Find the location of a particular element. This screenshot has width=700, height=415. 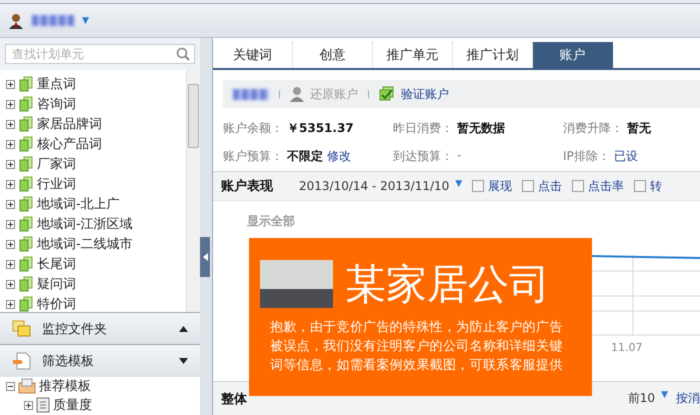

tree-item: 质量度 is located at coordinates (100, 405).